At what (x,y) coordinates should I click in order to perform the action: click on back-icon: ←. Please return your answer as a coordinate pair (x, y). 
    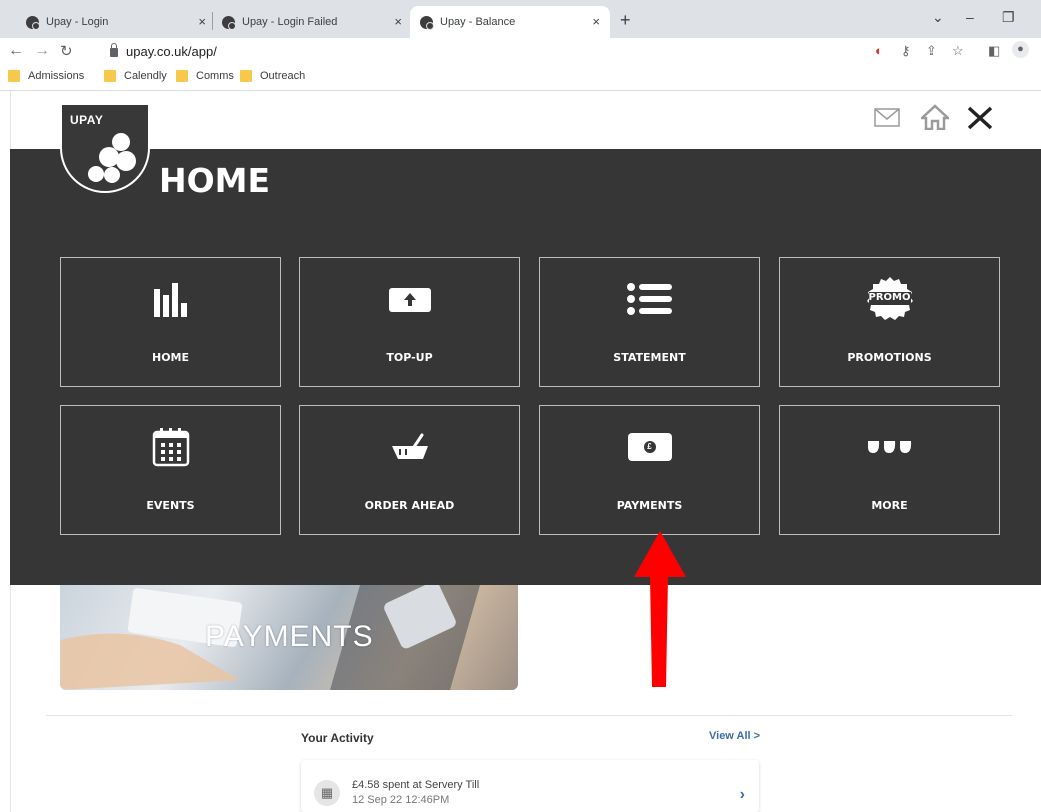
    Looking at the image, I should click on (16, 51).